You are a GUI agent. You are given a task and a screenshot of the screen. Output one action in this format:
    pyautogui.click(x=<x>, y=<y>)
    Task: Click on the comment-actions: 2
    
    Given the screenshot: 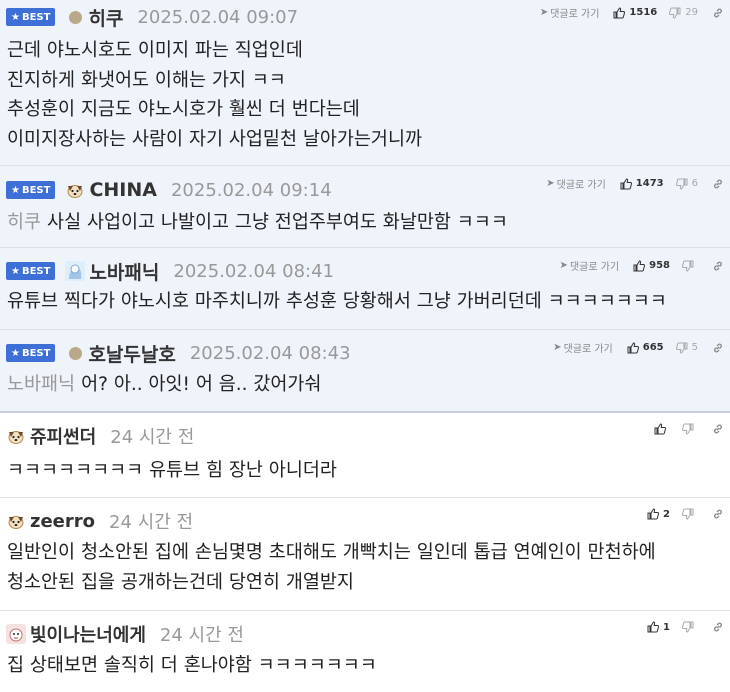 What is the action you would take?
    pyautogui.click(x=685, y=514)
    